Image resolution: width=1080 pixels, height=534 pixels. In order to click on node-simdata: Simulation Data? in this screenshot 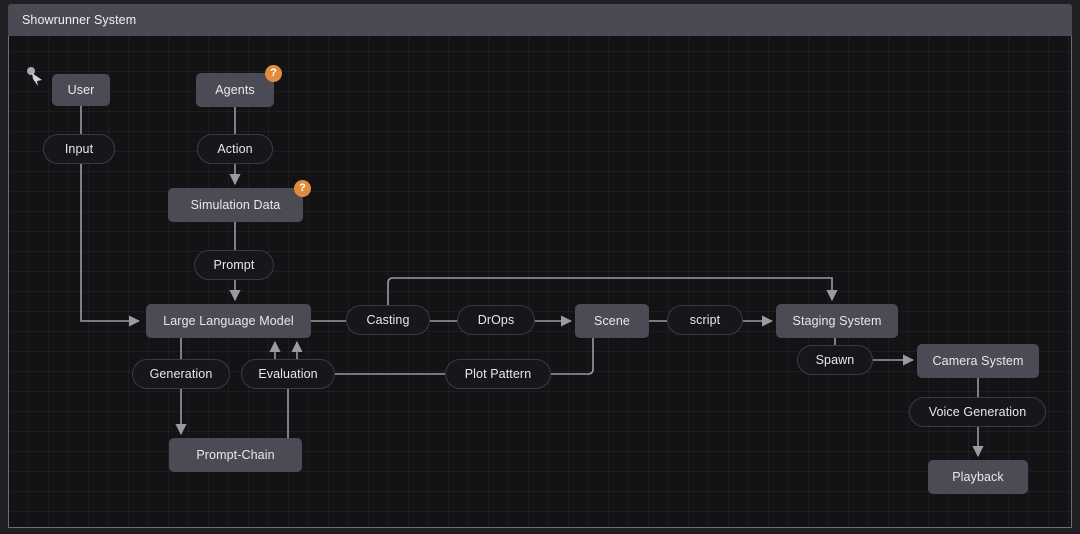, I will do `click(239, 201)`.